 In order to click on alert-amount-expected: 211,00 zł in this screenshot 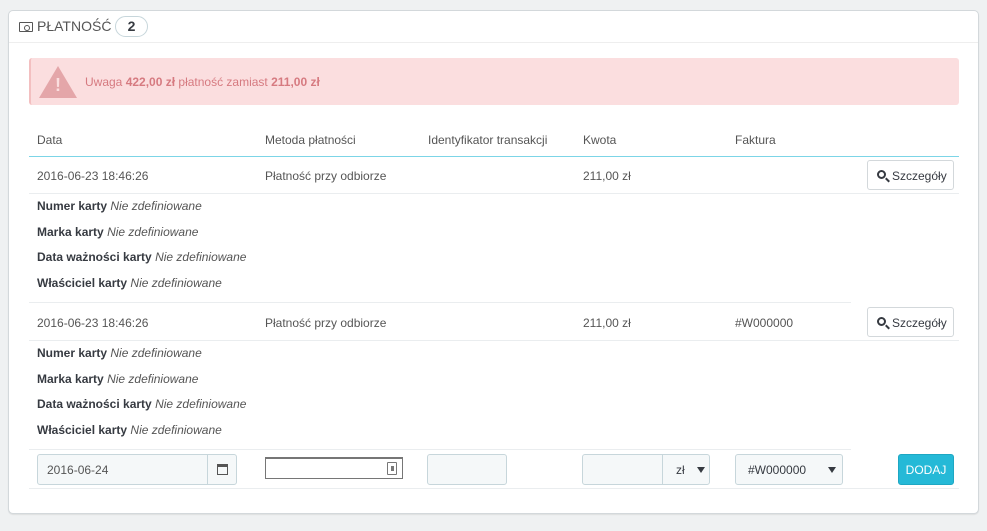, I will do `click(295, 82)`.